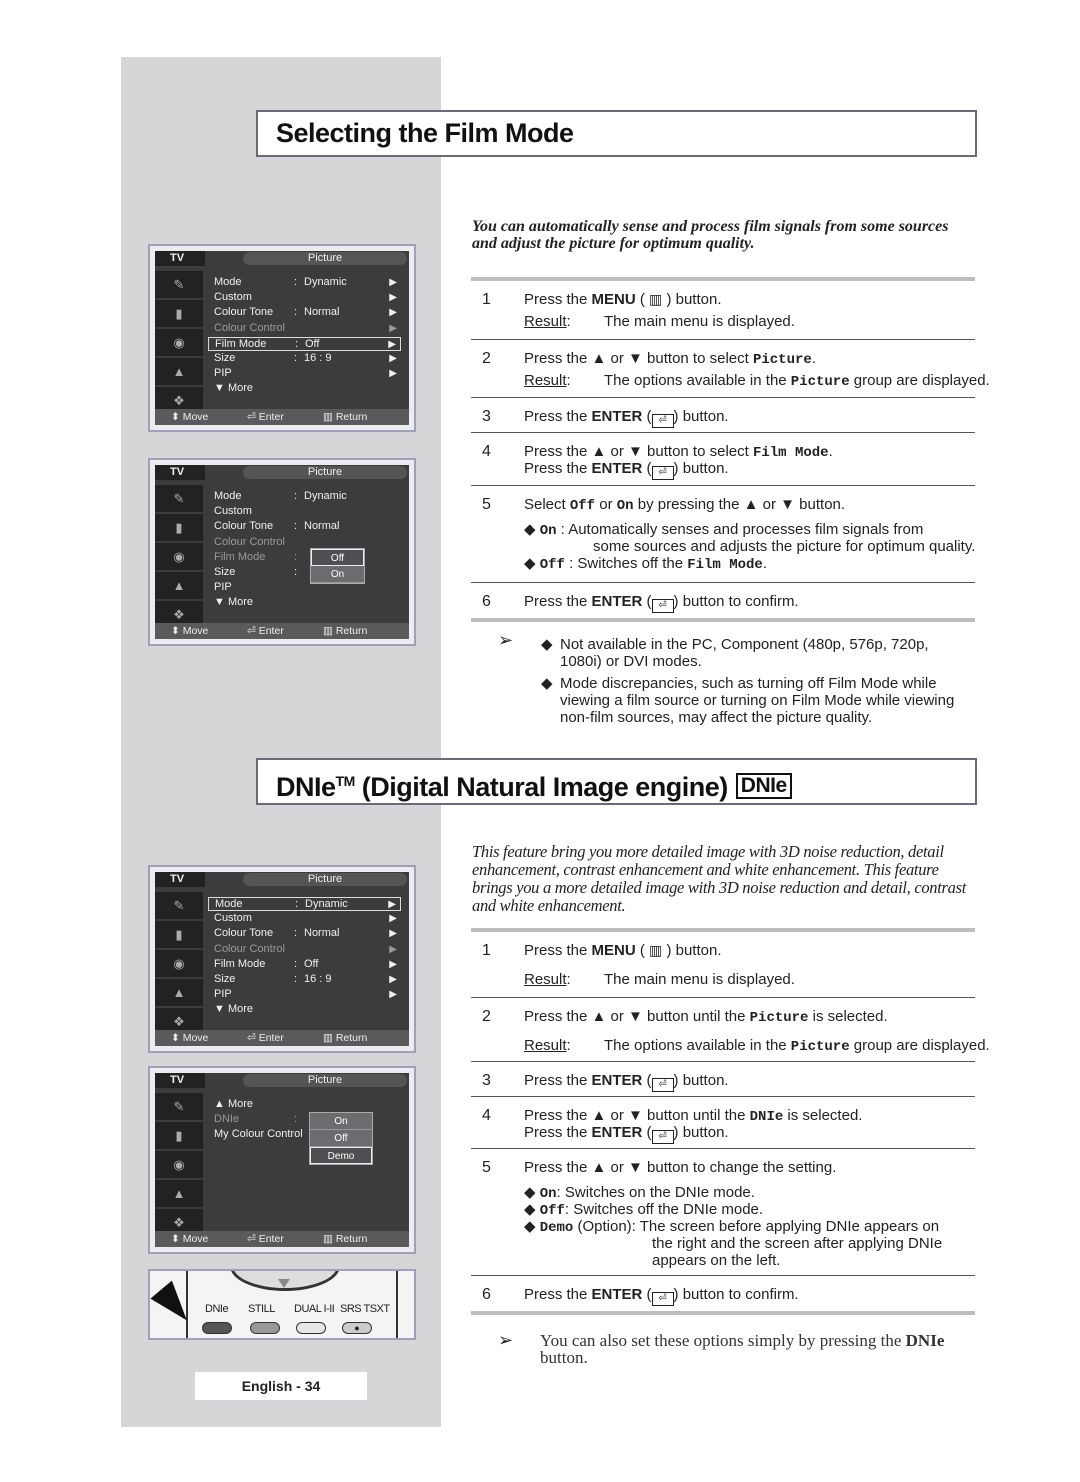  Describe the element at coordinates (820, 382) in the screenshot. I see `step-text: Picture` at that location.